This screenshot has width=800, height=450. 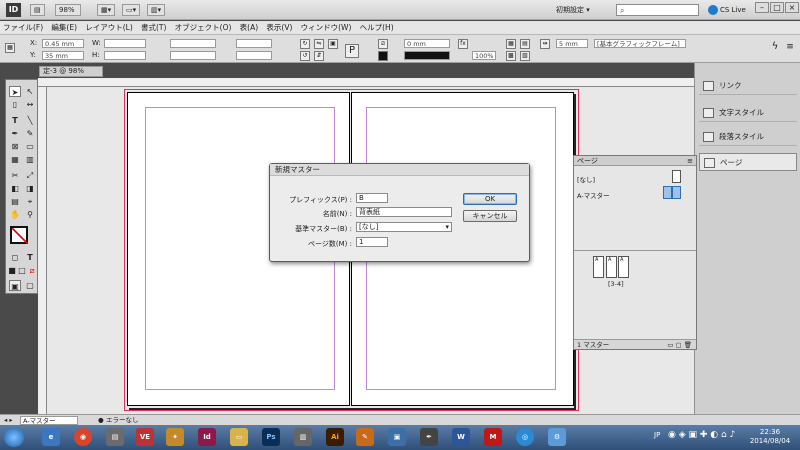 I want to click on fill-stroke-swatch-icon, so click(x=19, y=235).